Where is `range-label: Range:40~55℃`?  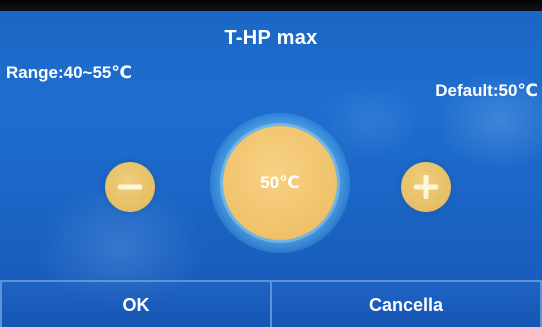
range-label: Range:40~55℃ is located at coordinates (69, 72).